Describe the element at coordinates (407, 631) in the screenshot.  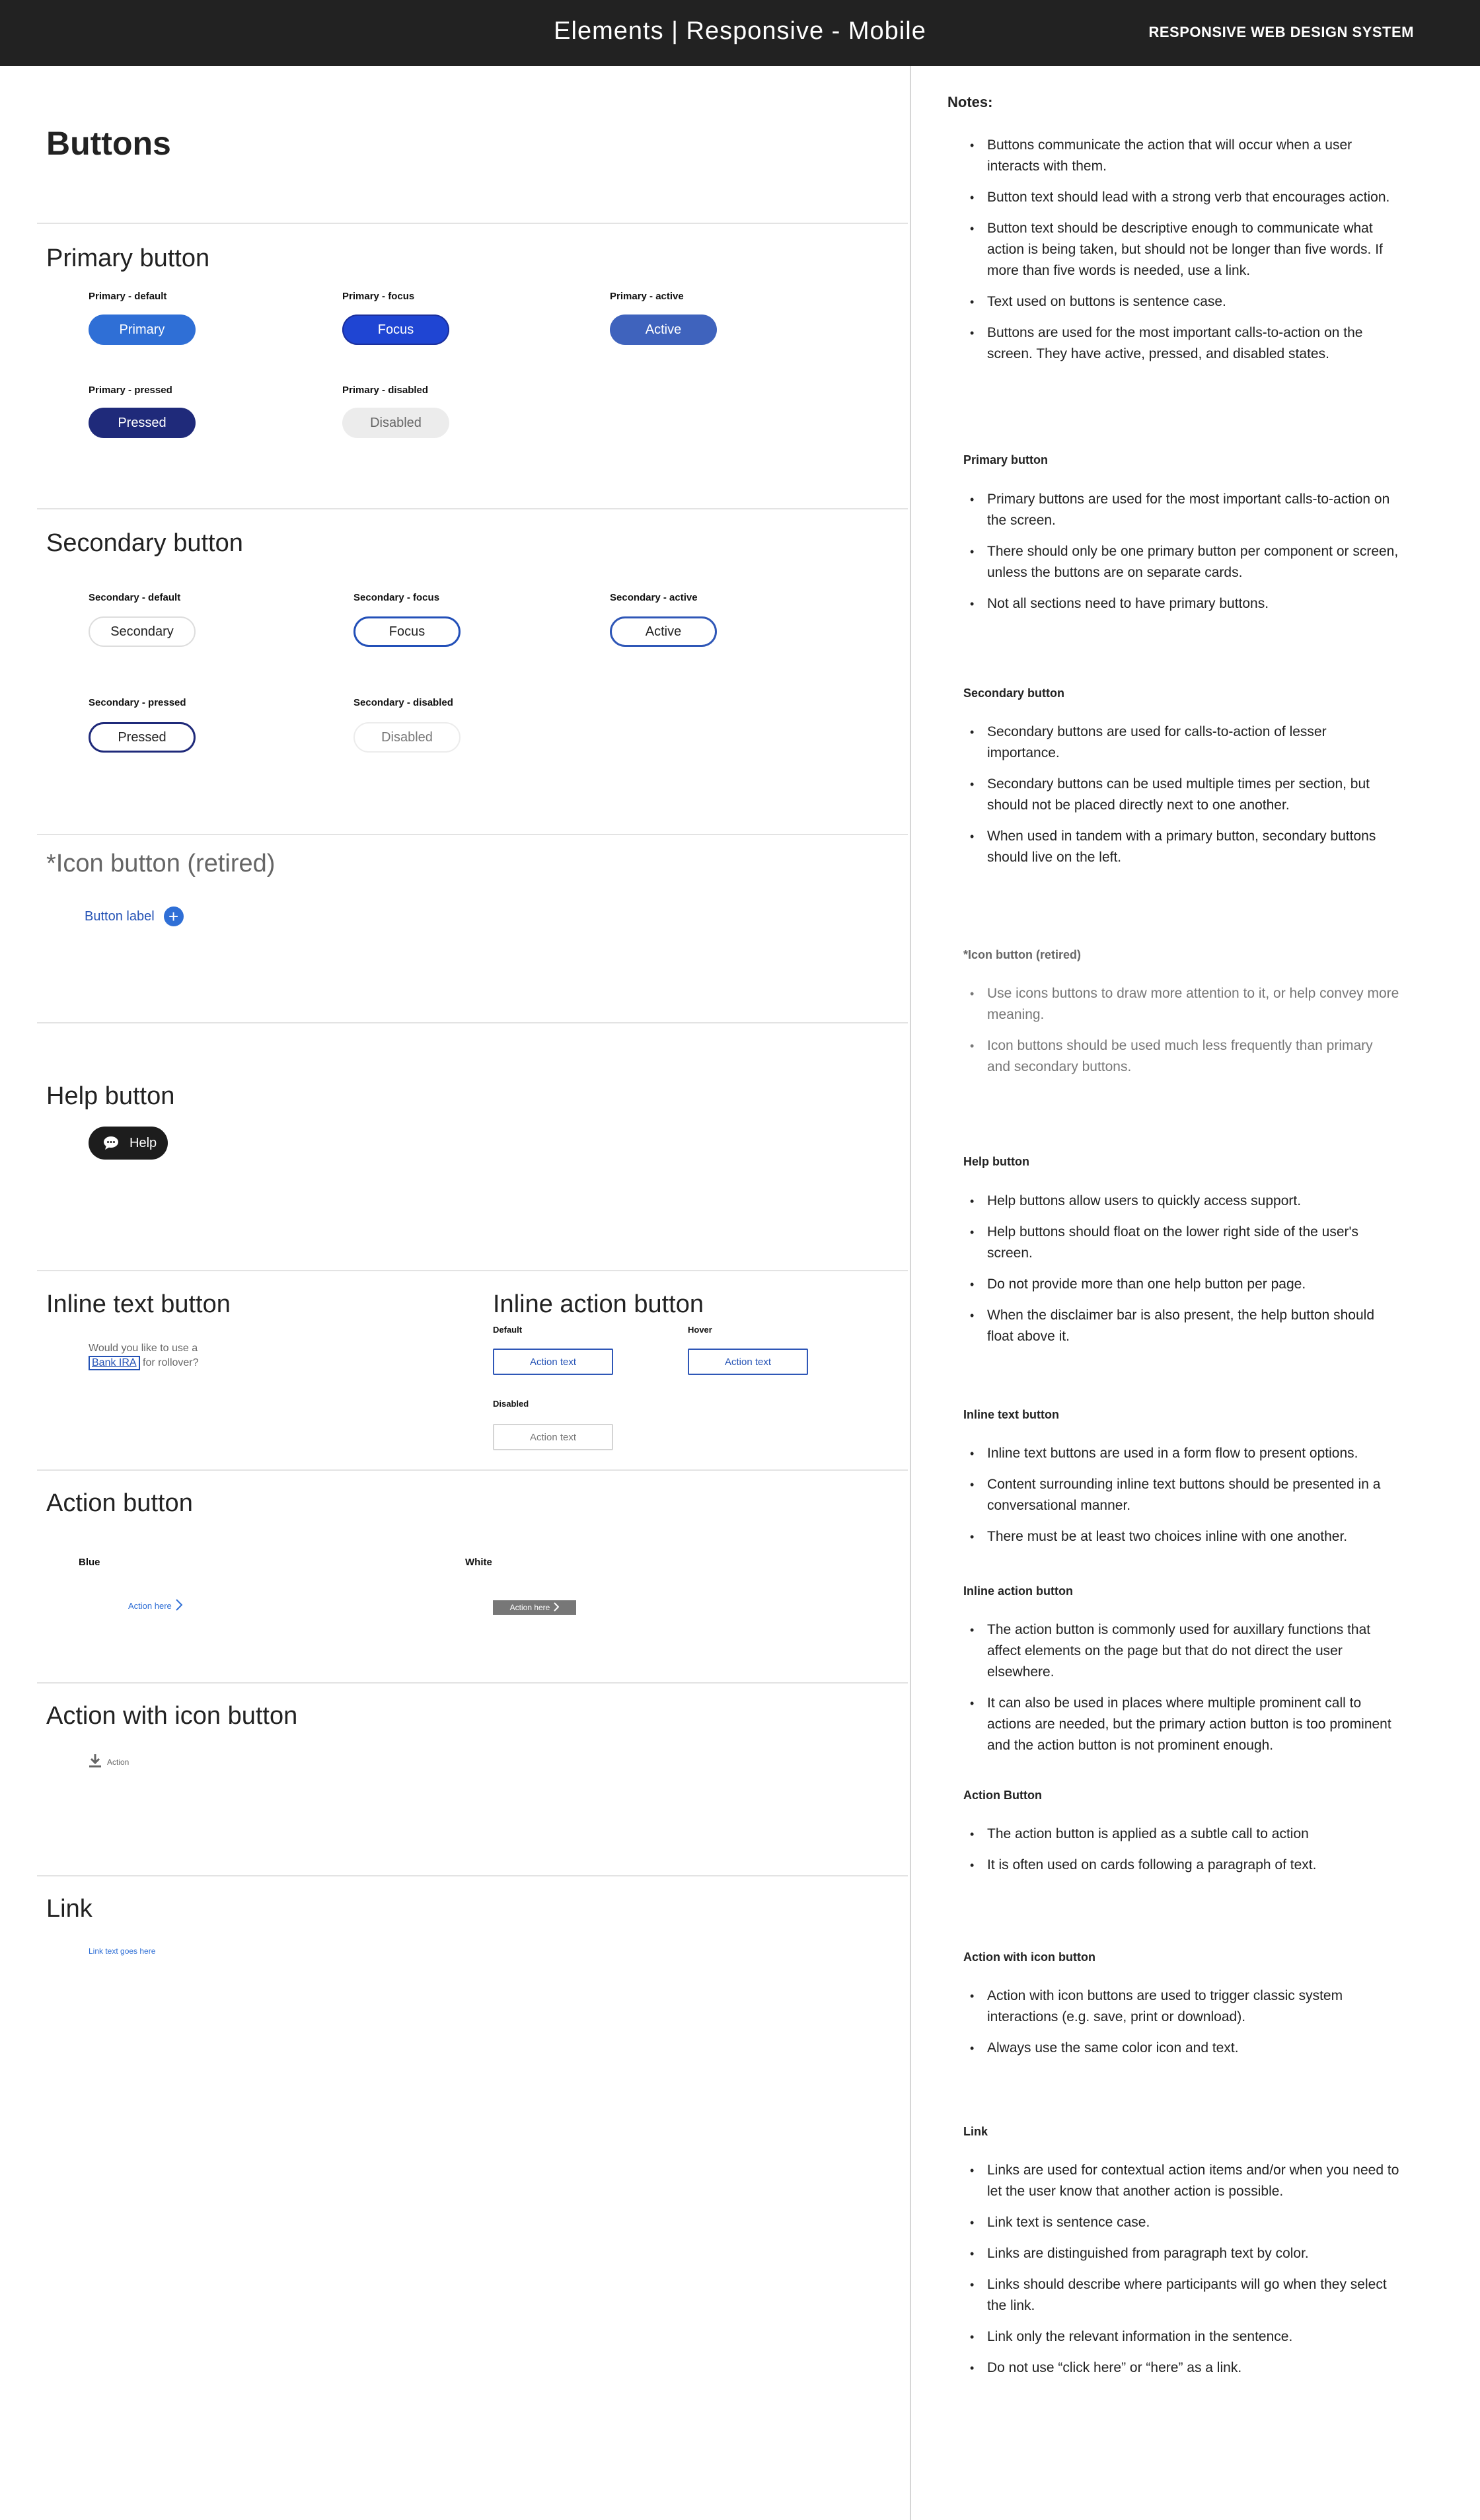
I see `secondary-focus-button: Focus` at that location.